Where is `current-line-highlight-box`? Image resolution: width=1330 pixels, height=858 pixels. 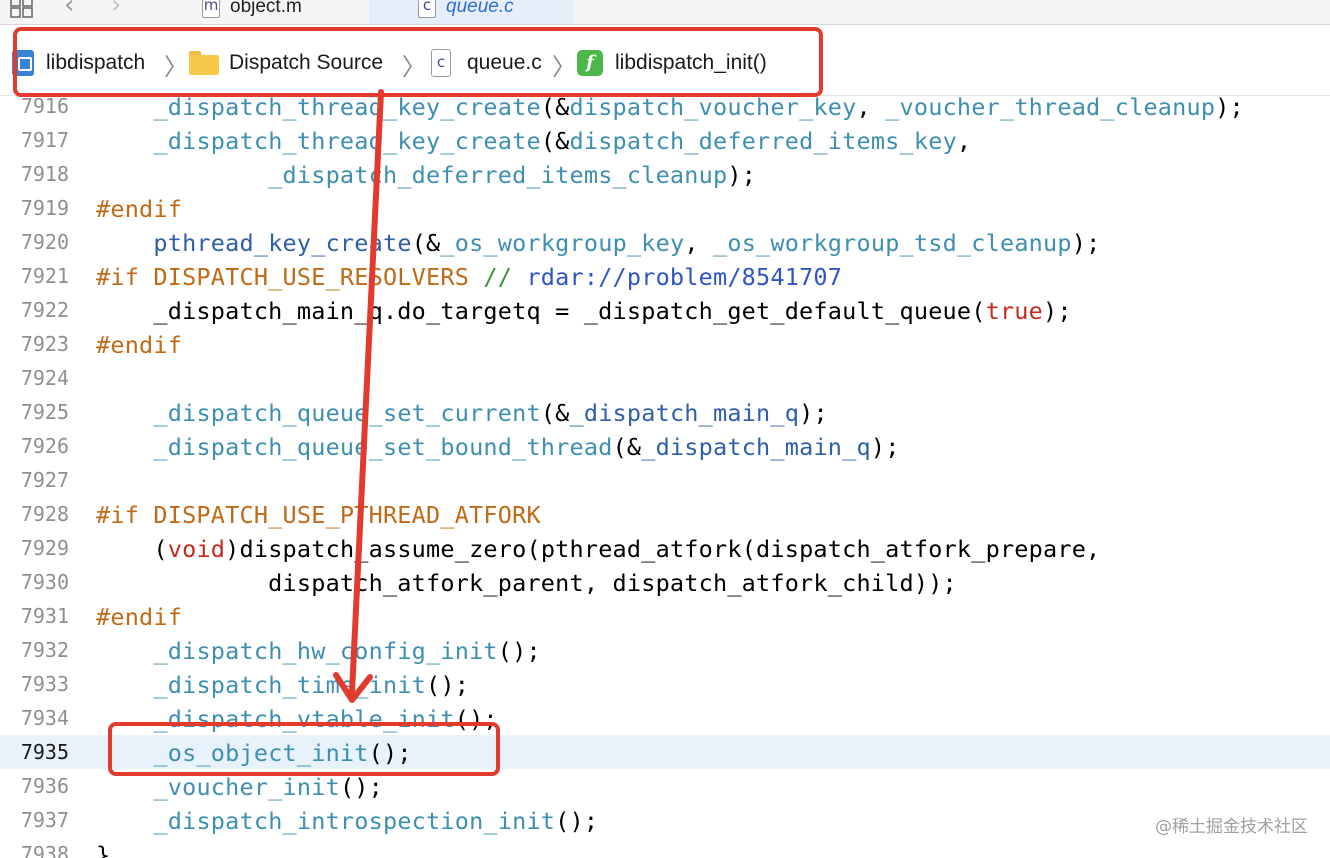 current-line-highlight-box is located at coordinates (304, 749).